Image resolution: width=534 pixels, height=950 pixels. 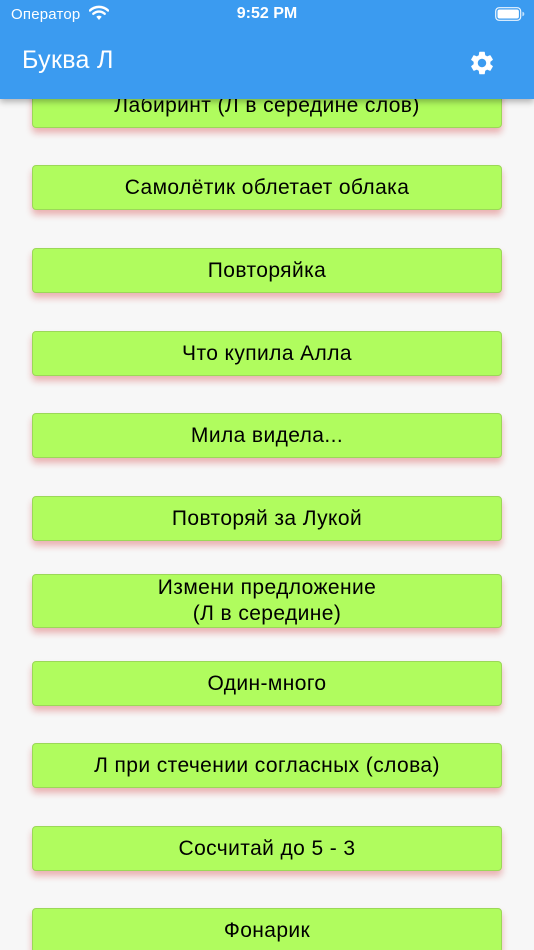 I want to click on exercise-button-change-sentence: Измени предложение (Л в середине), so click(x=267, y=601).